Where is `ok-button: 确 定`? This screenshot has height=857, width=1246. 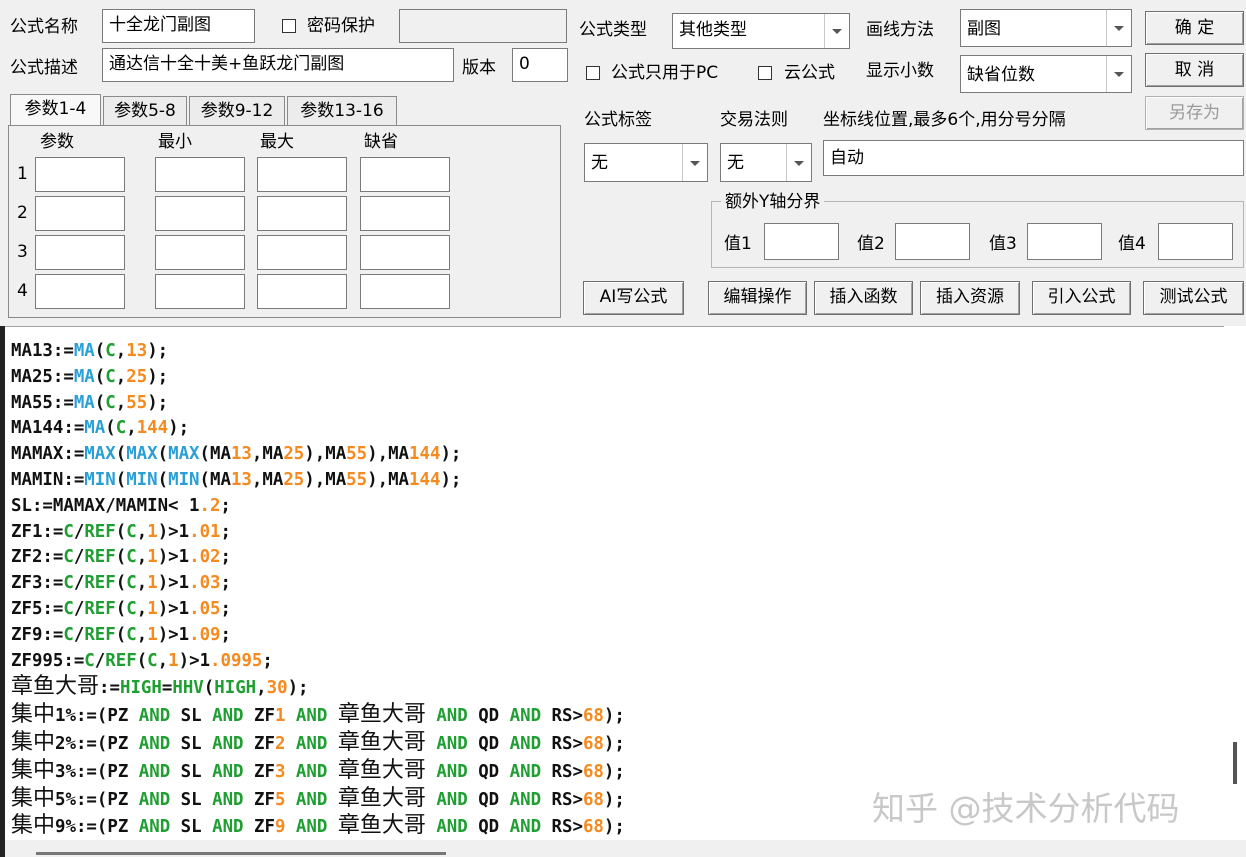 ok-button: 确 定 is located at coordinates (1194, 28).